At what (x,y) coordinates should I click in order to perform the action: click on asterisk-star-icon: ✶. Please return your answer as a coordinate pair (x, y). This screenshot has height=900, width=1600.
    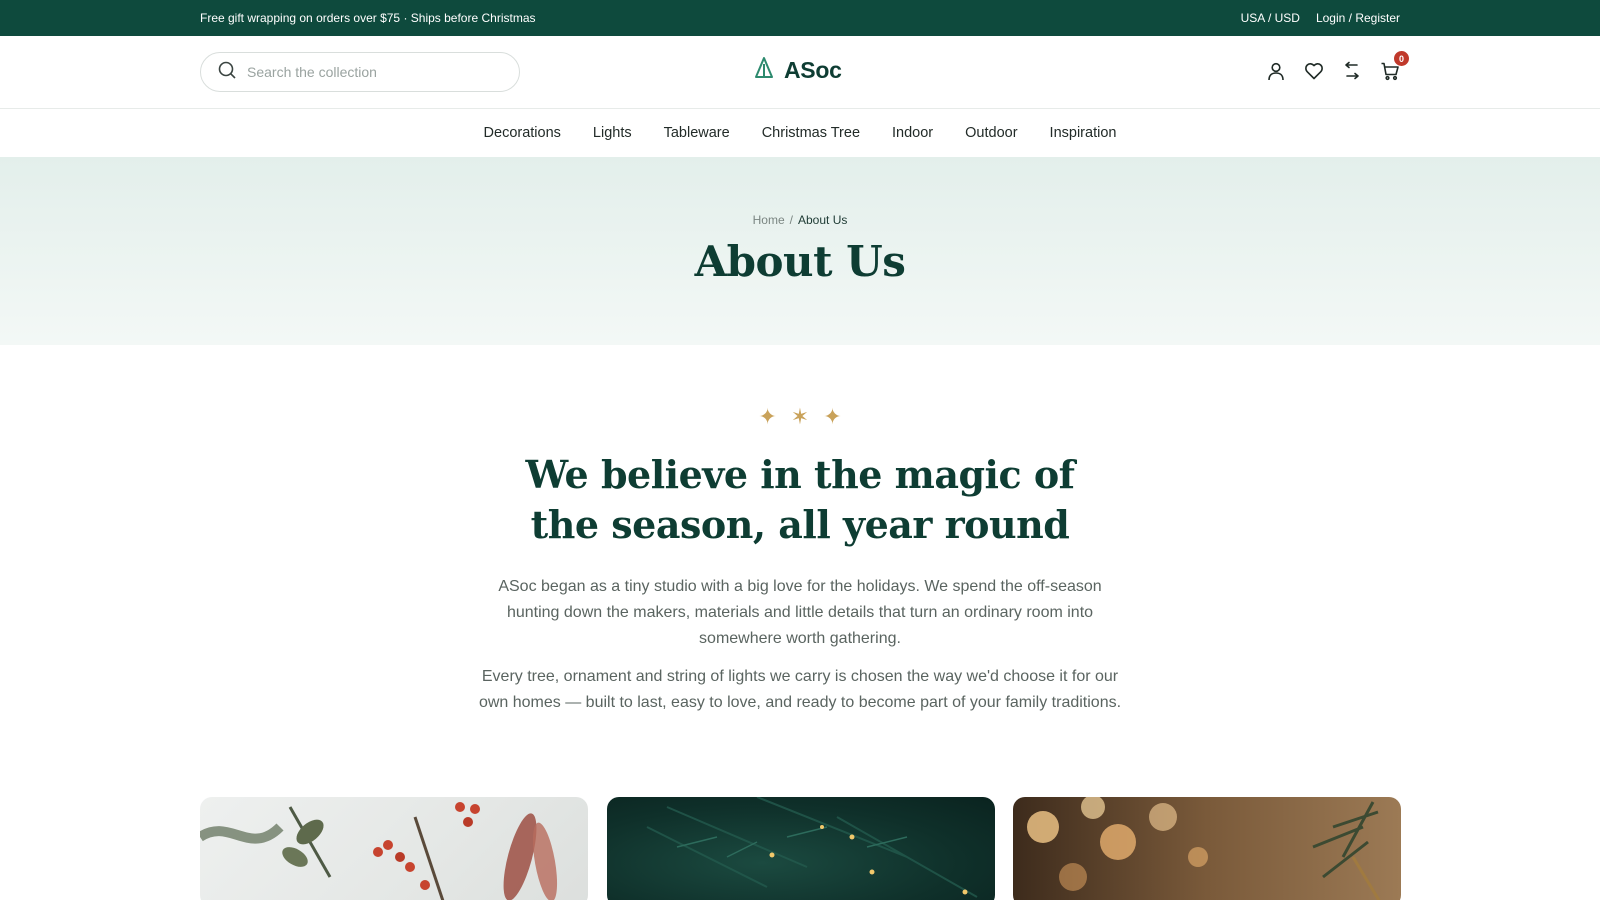
    Looking at the image, I should click on (800, 416).